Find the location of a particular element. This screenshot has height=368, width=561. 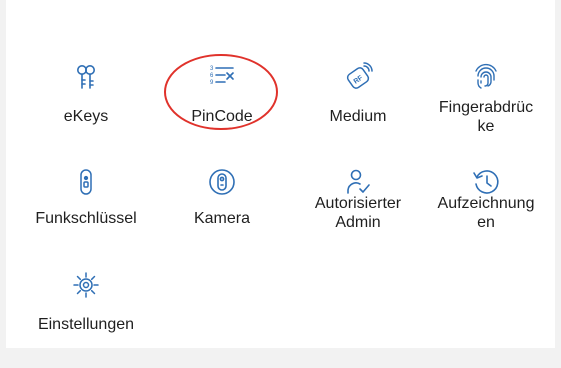

tile-label: Einstellungen is located at coordinates (86, 324).